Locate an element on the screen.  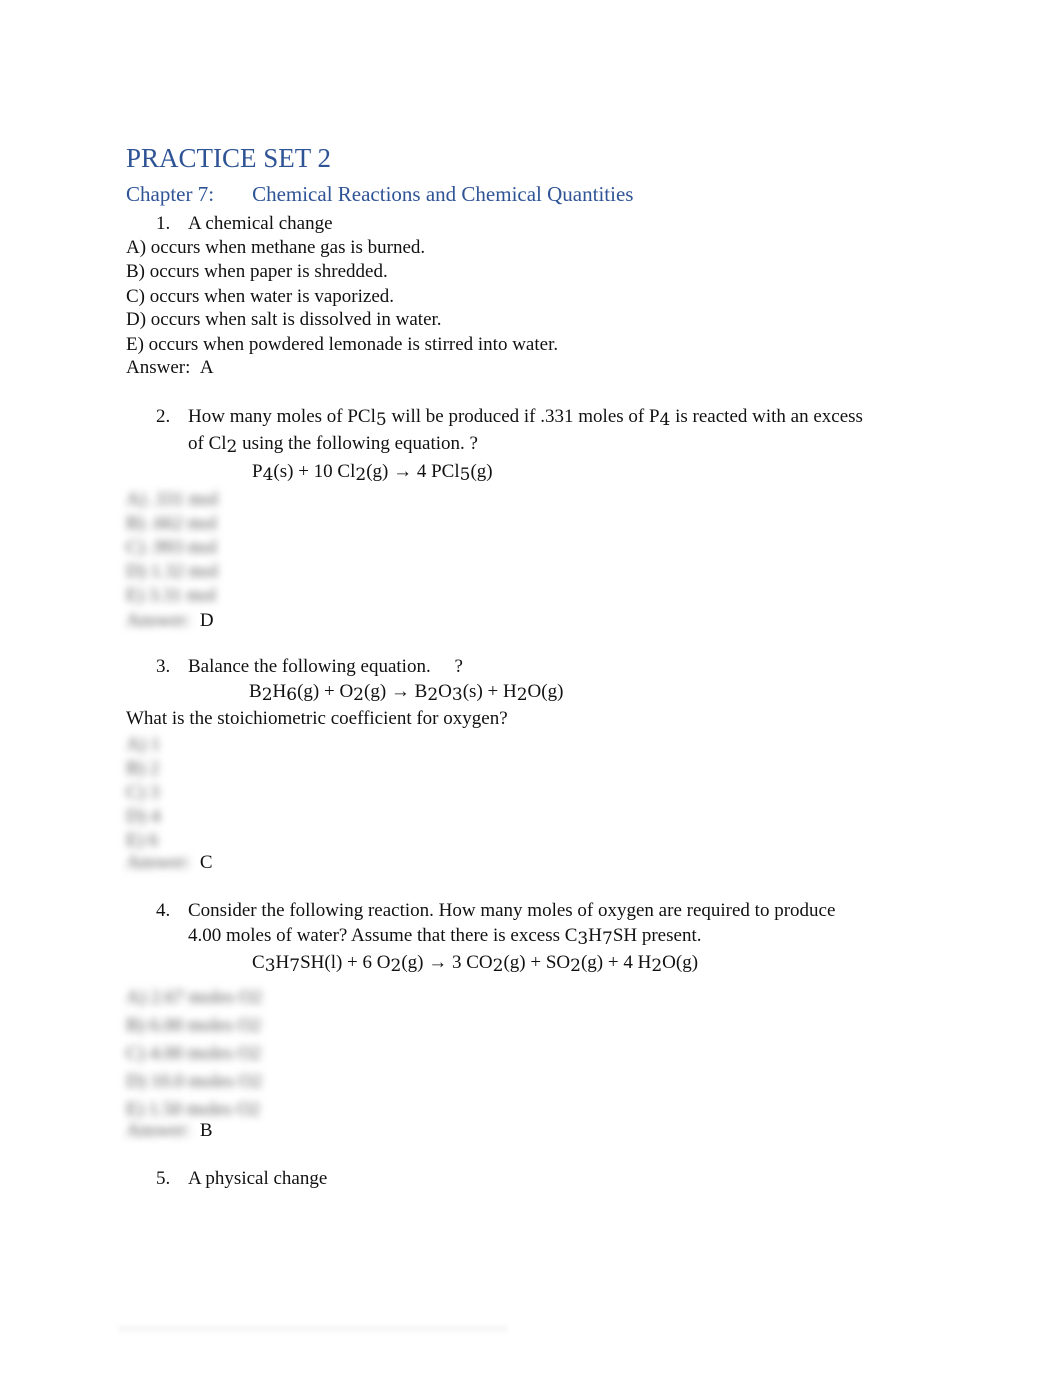
question-2-equation: P4(s) + 10 Cl2(g) → 4 PCl5(g) is located at coordinates (372, 473).